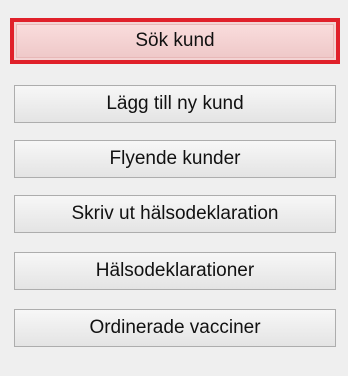 Image resolution: width=348 pixels, height=376 pixels. I want to click on search-customer-label: Sök kund, so click(175, 40).